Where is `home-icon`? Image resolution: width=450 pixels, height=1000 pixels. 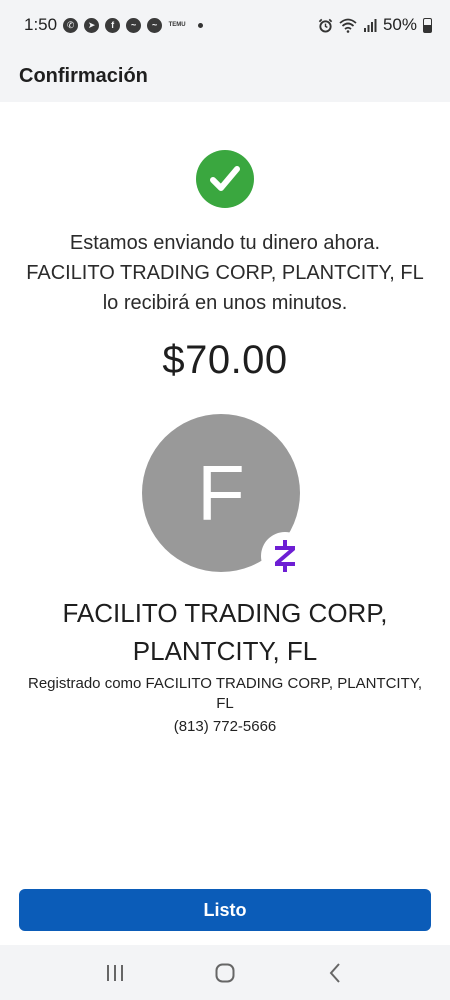 home-icon is located at coordinates (225, 972).